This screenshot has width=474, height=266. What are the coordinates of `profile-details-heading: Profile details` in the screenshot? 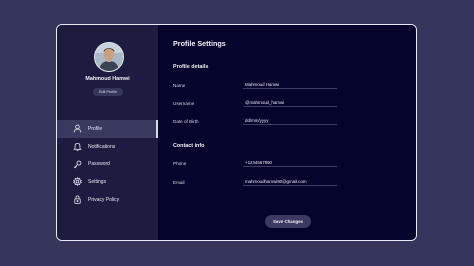 It's located at (191, 67).